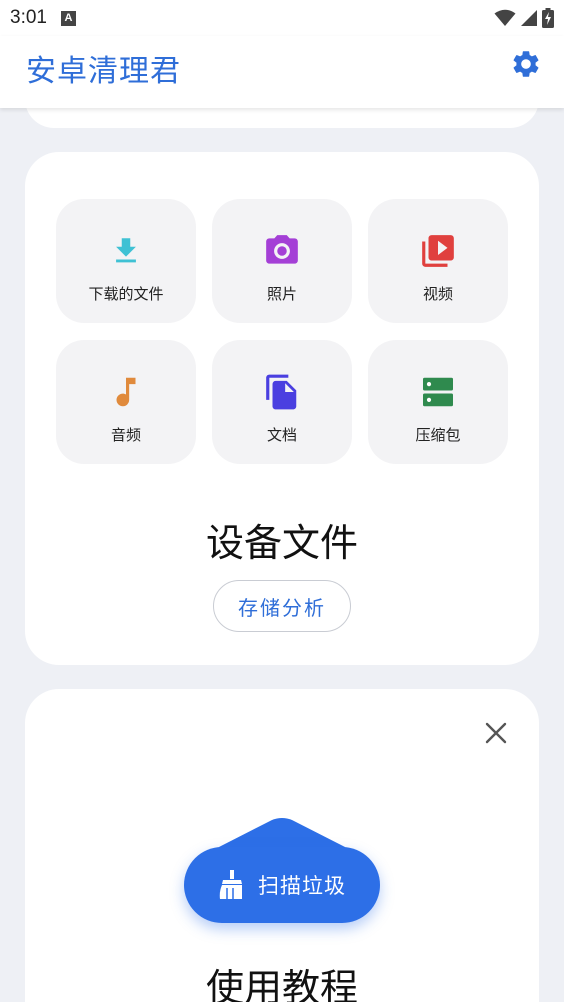 Image resolution: width=564 pixels, height=1002 pixels. I want to click on storage-analysis-button: 存储分析, so click(282, 606).